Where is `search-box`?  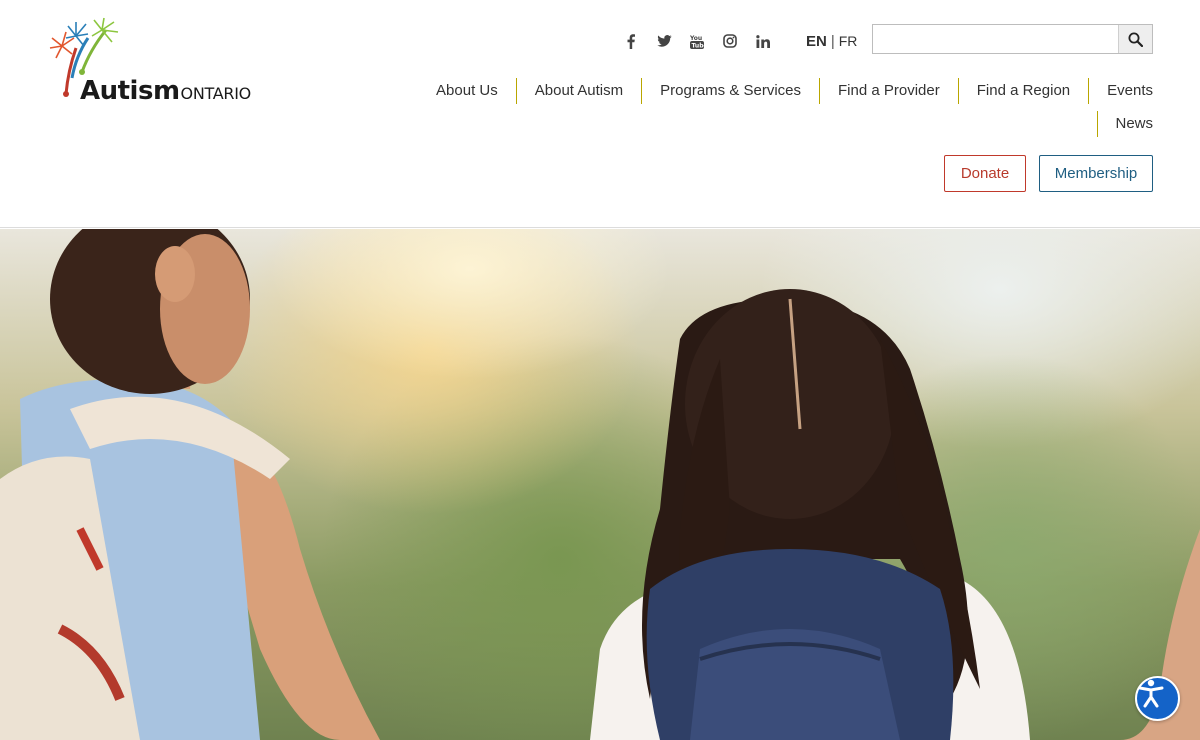
search-box is located at coordinates (1012, 39).